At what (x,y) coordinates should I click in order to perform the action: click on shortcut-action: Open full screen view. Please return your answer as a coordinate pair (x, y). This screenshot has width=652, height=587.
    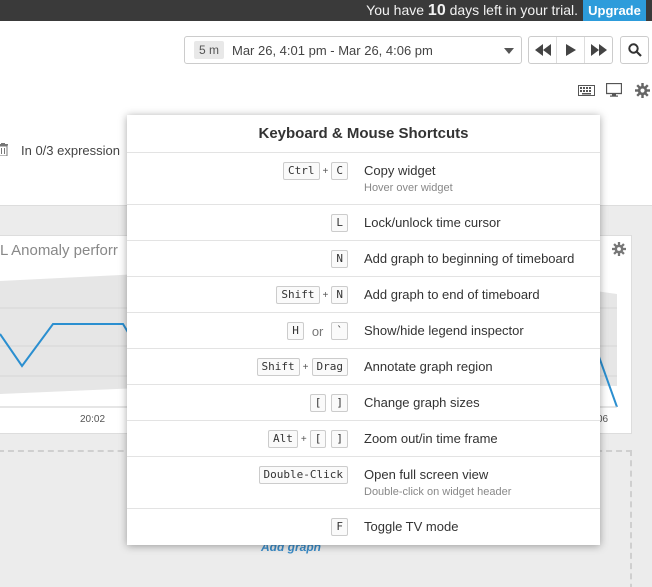
    Looking at the image, I should click on (426, 474).